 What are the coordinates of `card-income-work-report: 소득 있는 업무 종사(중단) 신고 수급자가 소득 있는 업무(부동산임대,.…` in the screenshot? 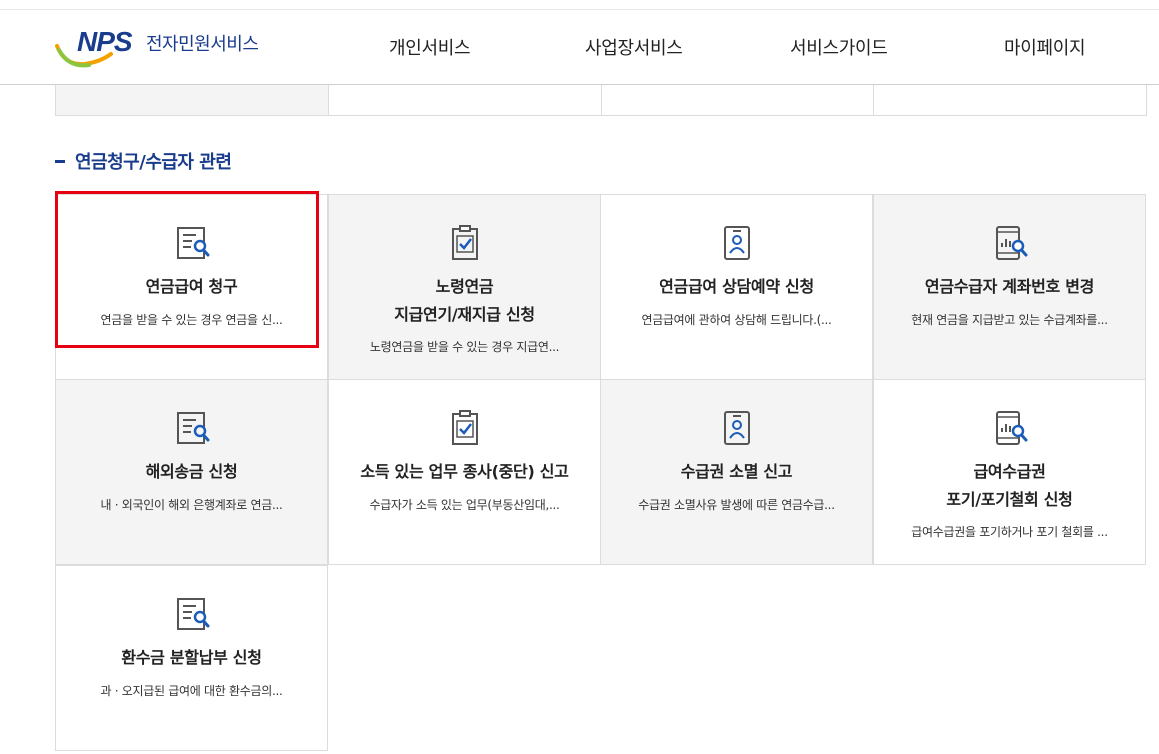 It's located at (464, 472).